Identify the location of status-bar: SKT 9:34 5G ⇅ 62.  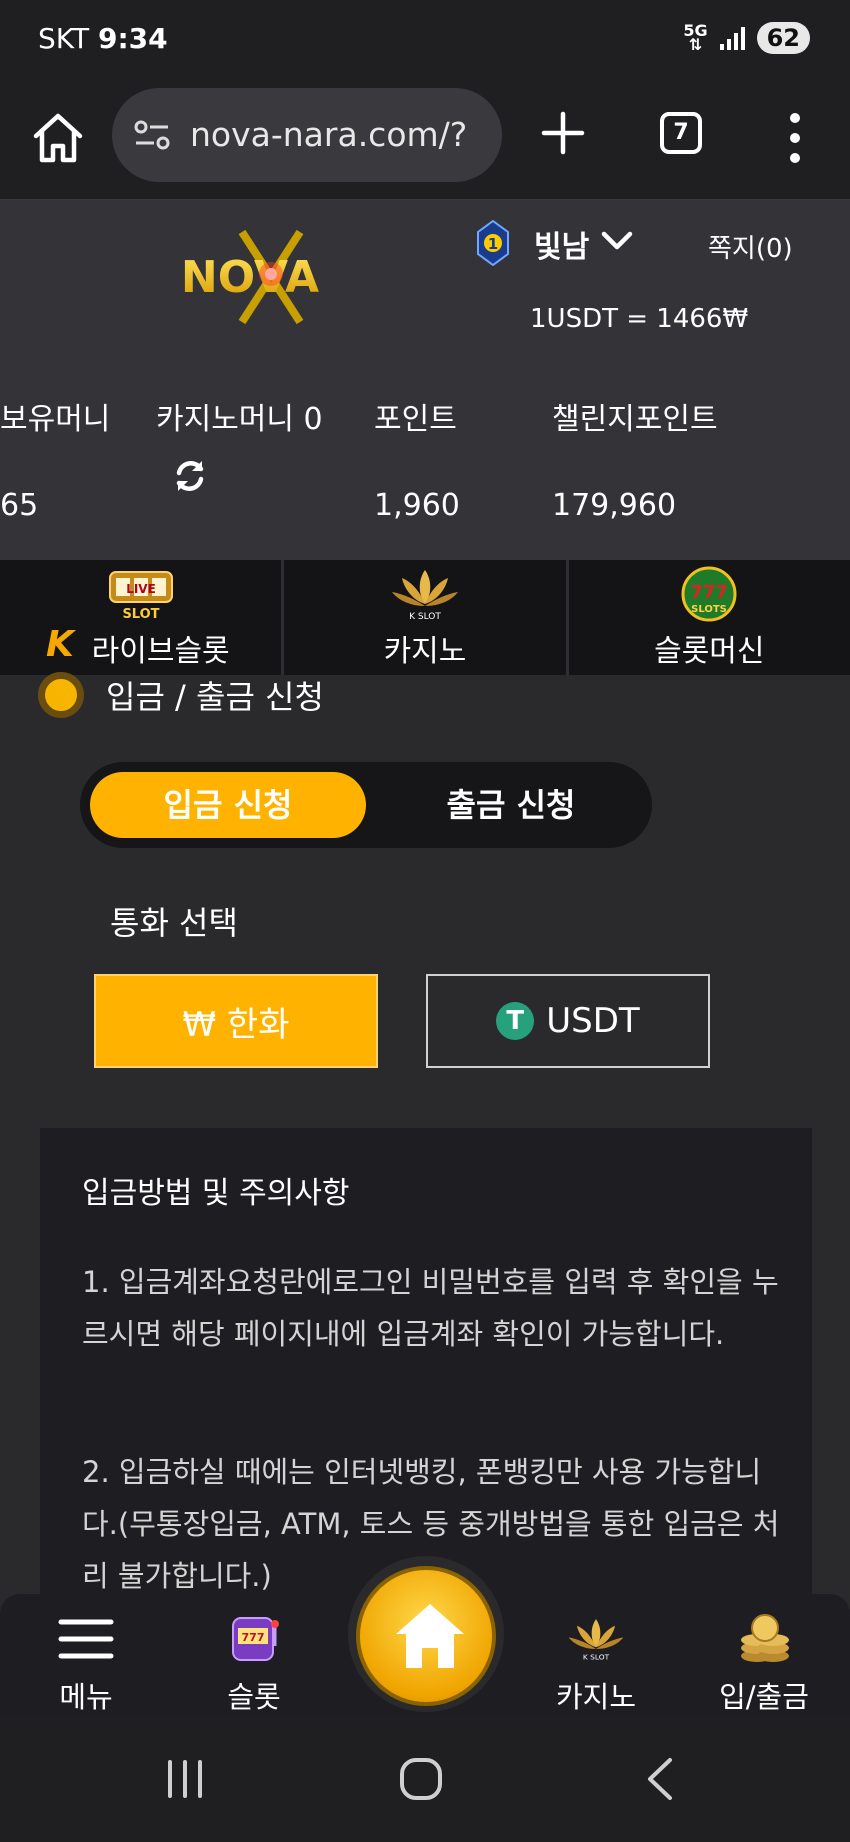
(425, 41).